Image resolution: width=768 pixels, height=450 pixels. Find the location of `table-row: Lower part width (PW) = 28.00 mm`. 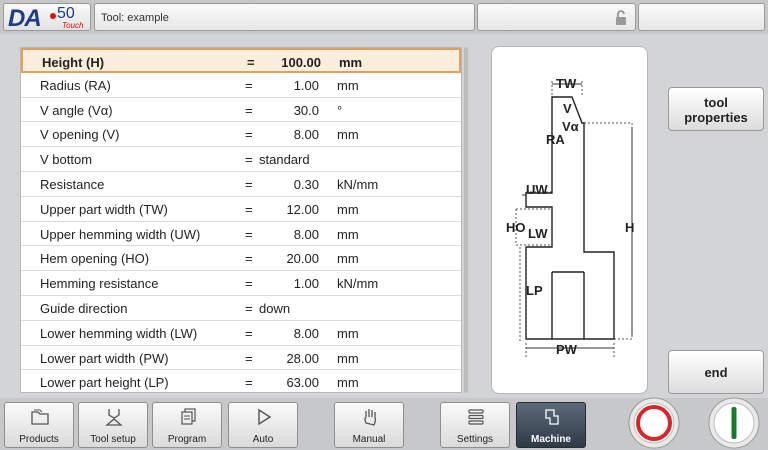

table-row: Lower part width (PW) = 28.00 mm is located at coordinates (241, 358).